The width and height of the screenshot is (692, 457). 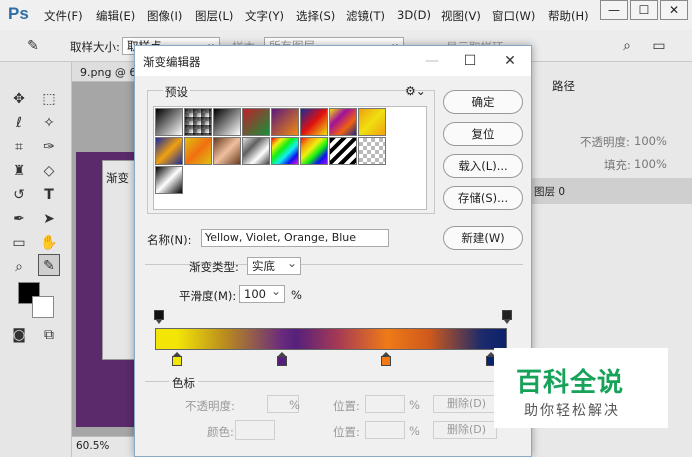 I want to click on reset-button: 复位, so click(x=483, y=134).